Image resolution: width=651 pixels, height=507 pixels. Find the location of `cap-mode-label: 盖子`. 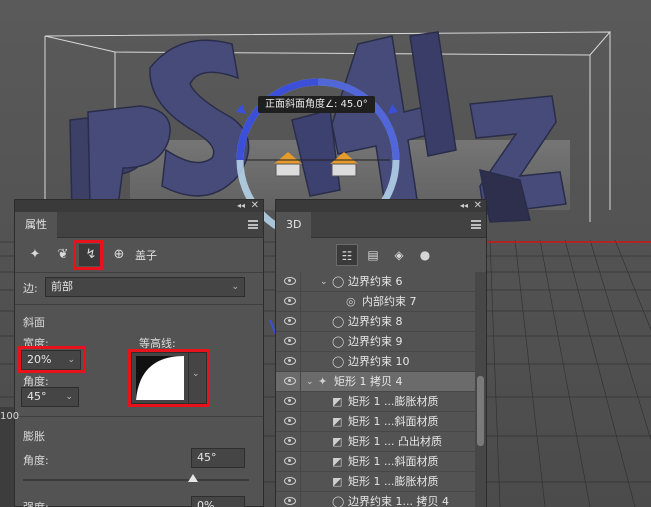

cap-mode-label: 盖子 is located at coordinates (146, 255).